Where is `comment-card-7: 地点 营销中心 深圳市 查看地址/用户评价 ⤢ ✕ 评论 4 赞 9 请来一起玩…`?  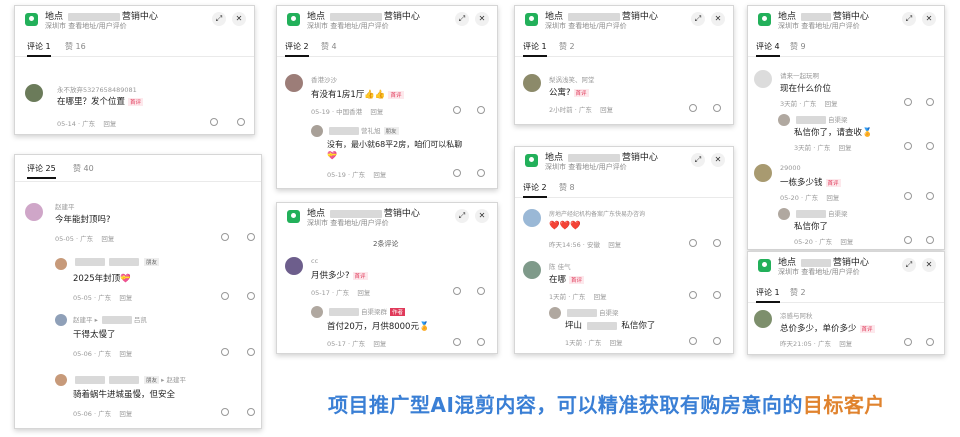 comment-card-7: 地点 营销中心 深圳市 查看地址/用户评价 ⤢ ✕ 评论 4 赞 9 请来一起玩… is located at coordinates (846, 127).